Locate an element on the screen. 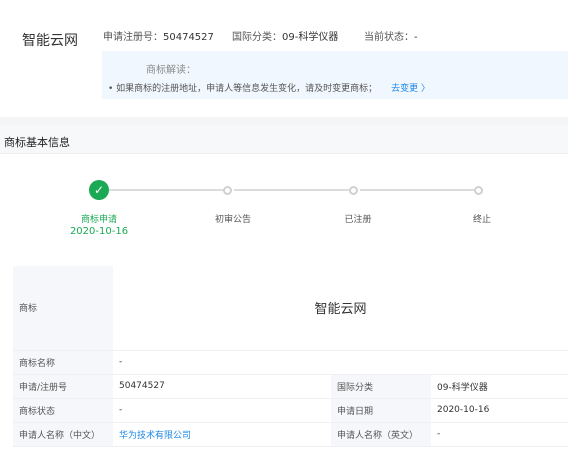 The width and height of the screenshot is (568, 449). intl-class: 国际分类：09-科学仪器 is located at coordinates (285, 35).